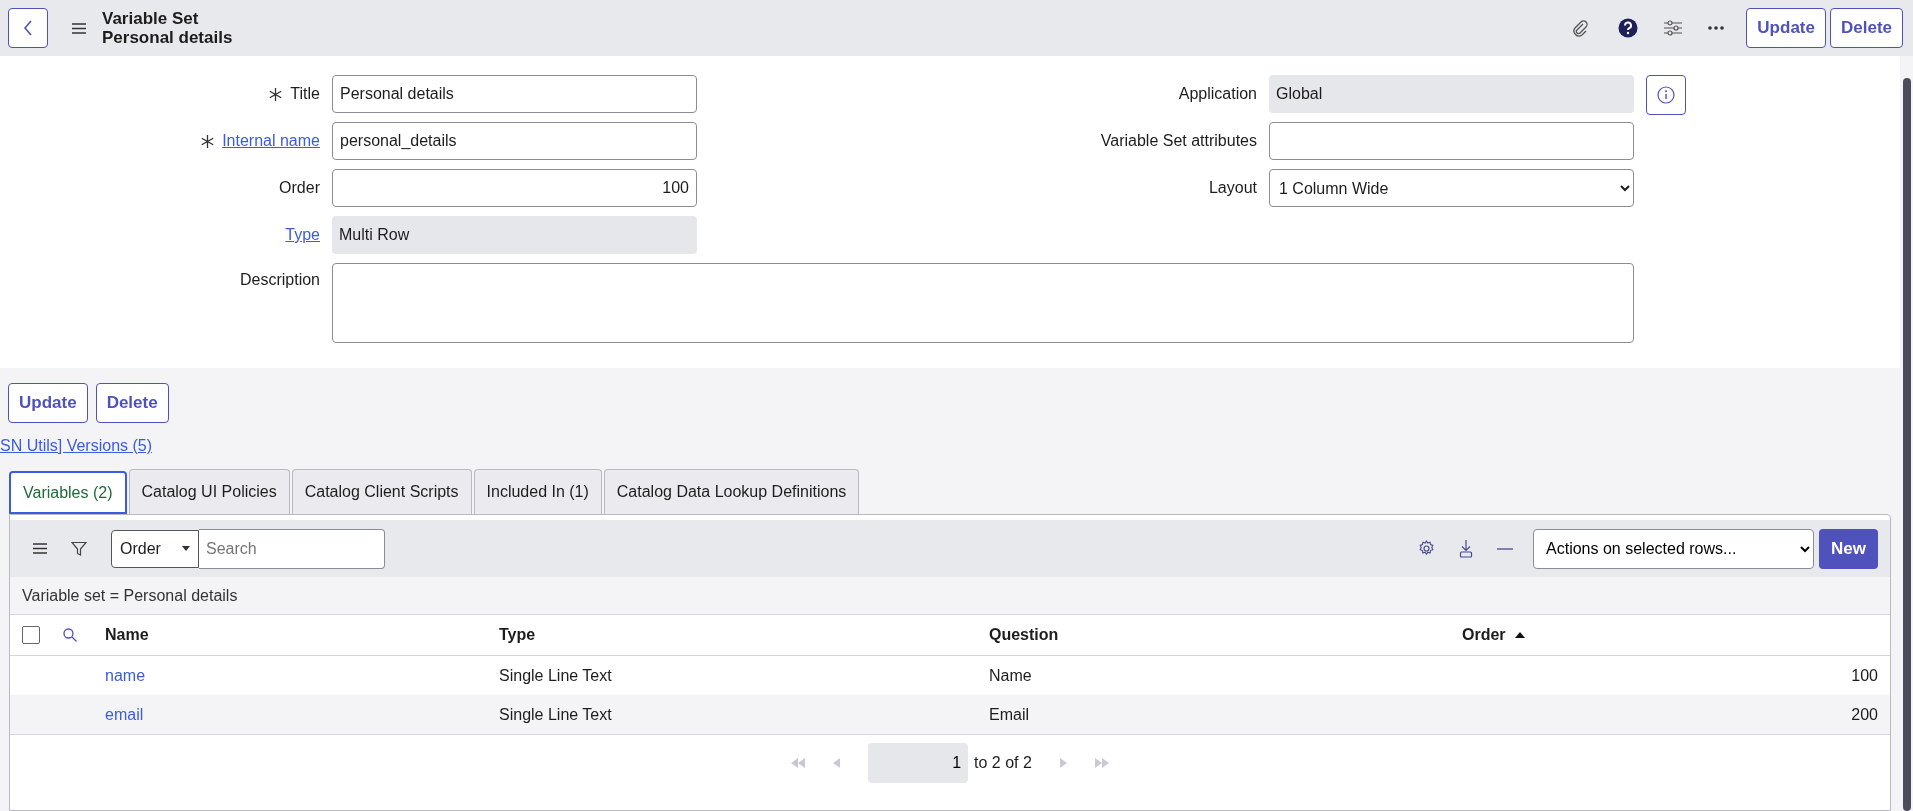  I want to click on more-icon, so click(1716, 28).